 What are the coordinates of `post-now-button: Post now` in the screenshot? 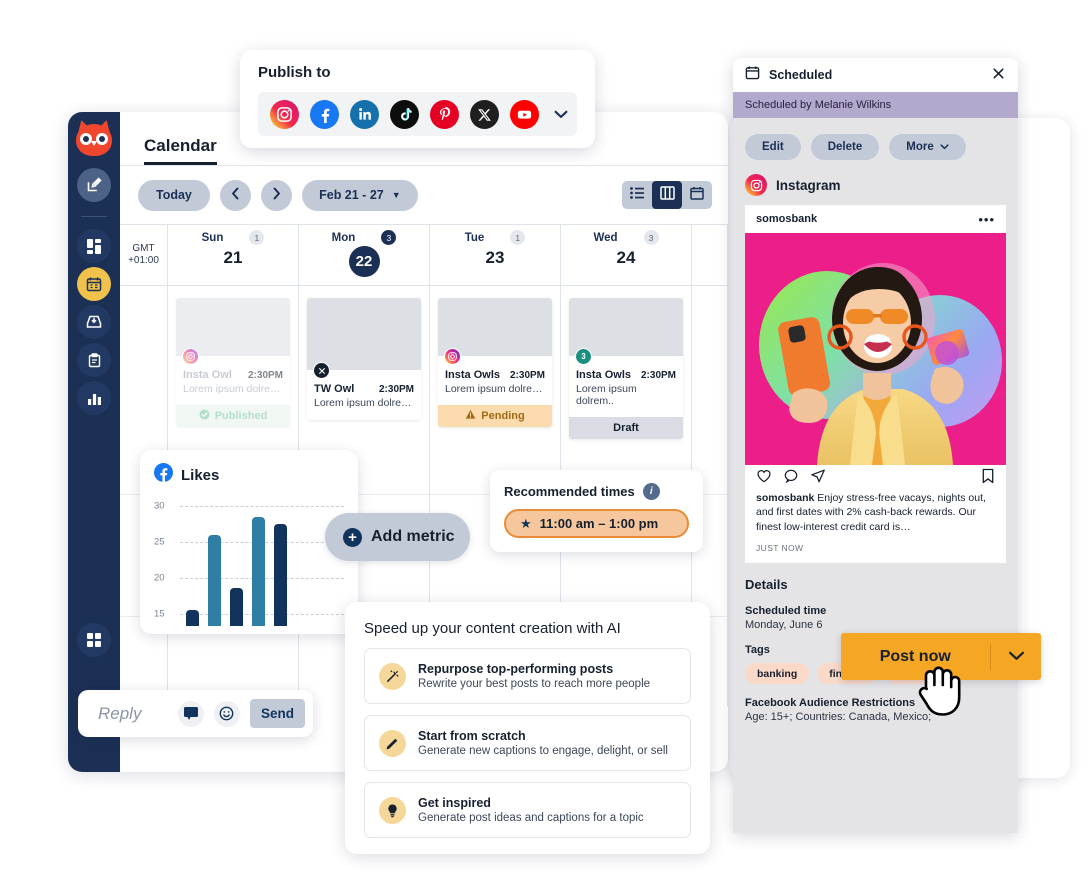 It's located at (941, 656).